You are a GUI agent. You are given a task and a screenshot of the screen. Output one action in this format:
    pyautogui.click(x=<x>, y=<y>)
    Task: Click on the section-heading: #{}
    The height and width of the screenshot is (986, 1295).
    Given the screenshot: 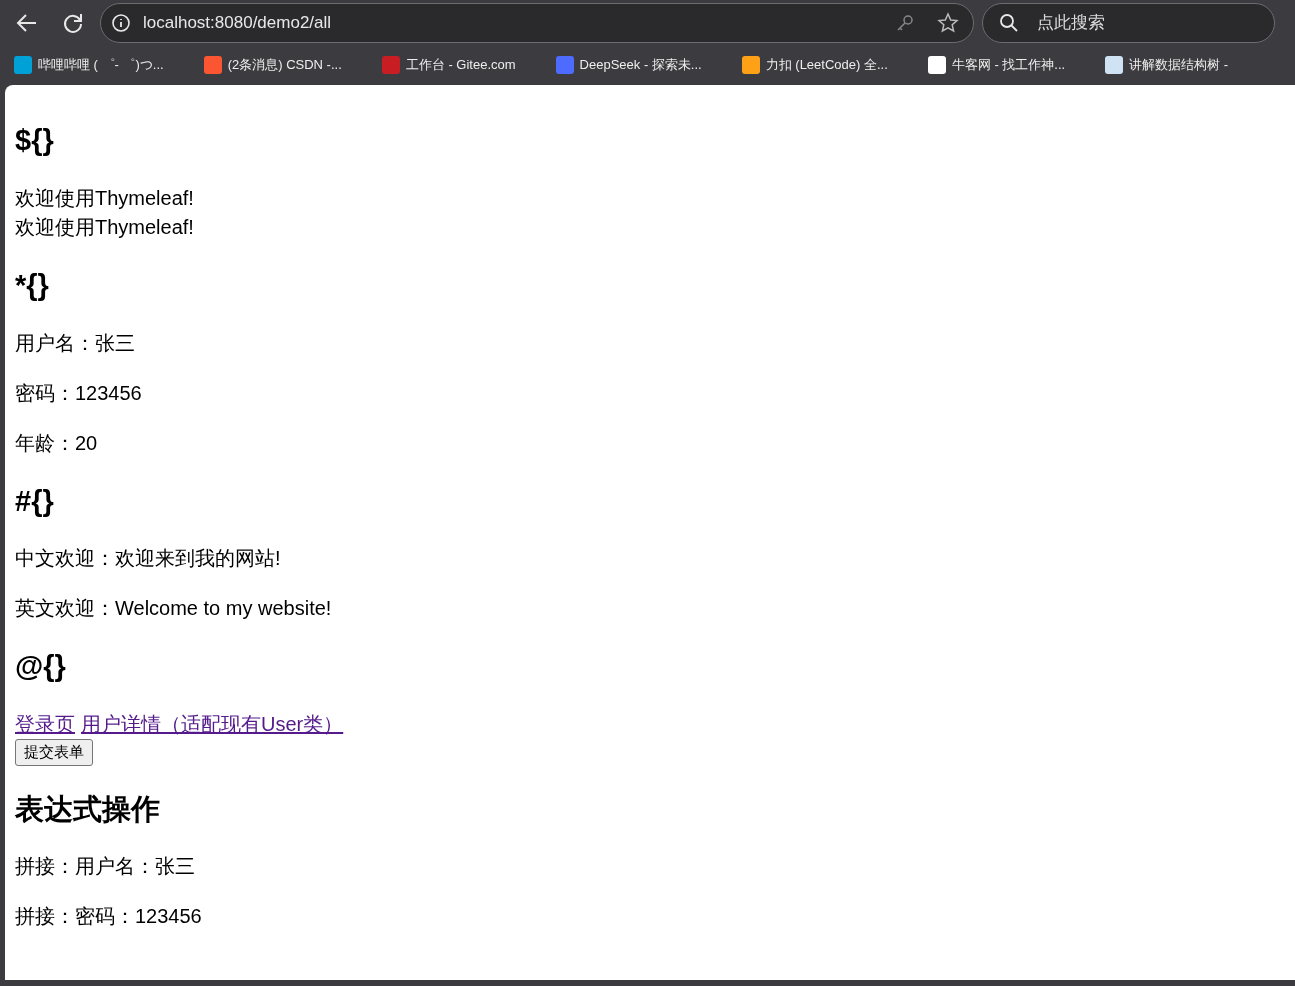 What is the action you would take?
    pyautogui.click(x=35, y=501)
    